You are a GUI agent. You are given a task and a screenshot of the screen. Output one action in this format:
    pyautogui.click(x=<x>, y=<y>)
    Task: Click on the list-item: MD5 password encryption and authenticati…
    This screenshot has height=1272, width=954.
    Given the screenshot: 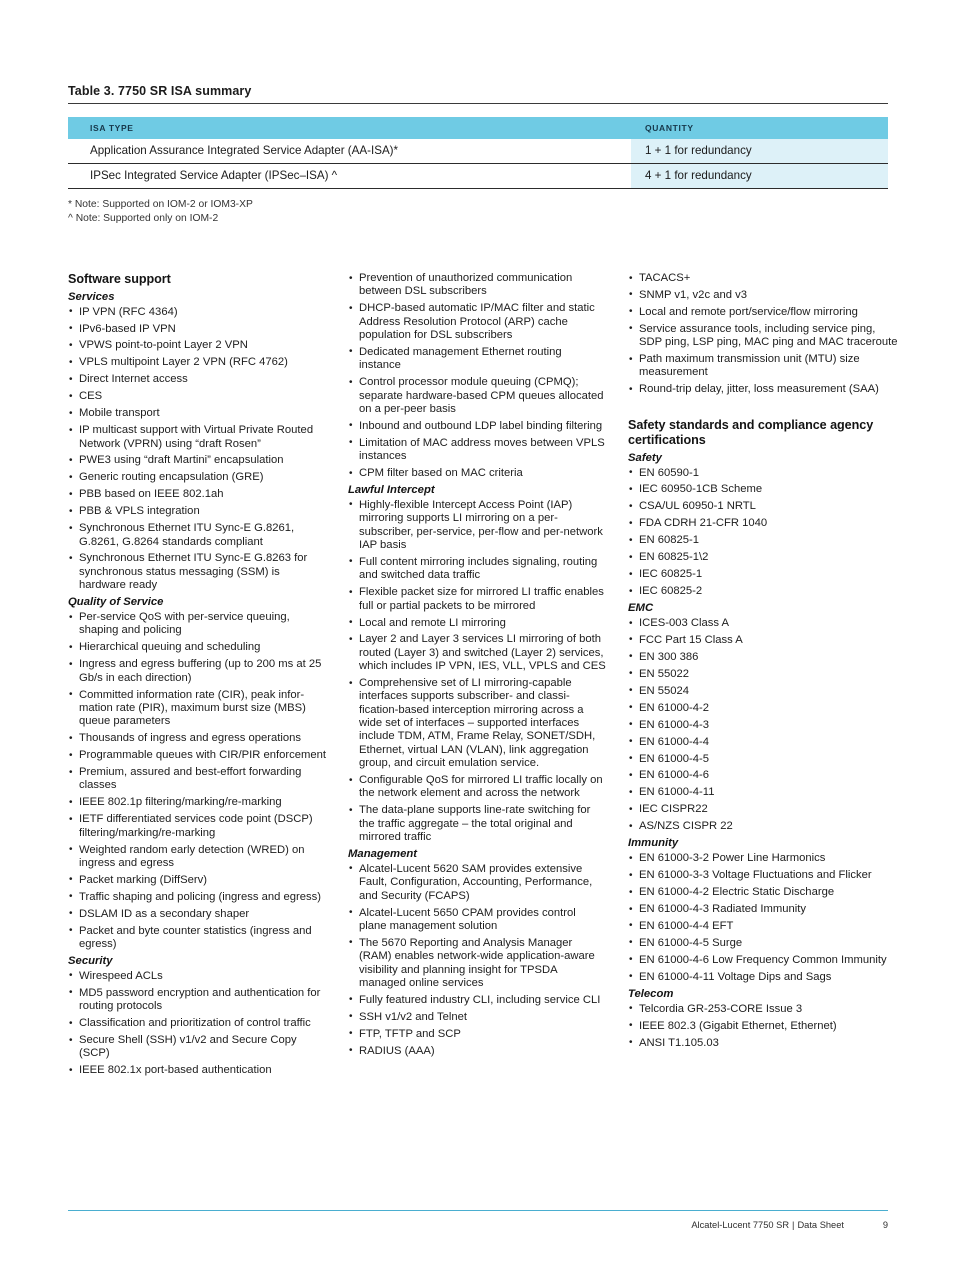 What is the action you would take?
    pyautogui.click(x=197, y=1001)
    